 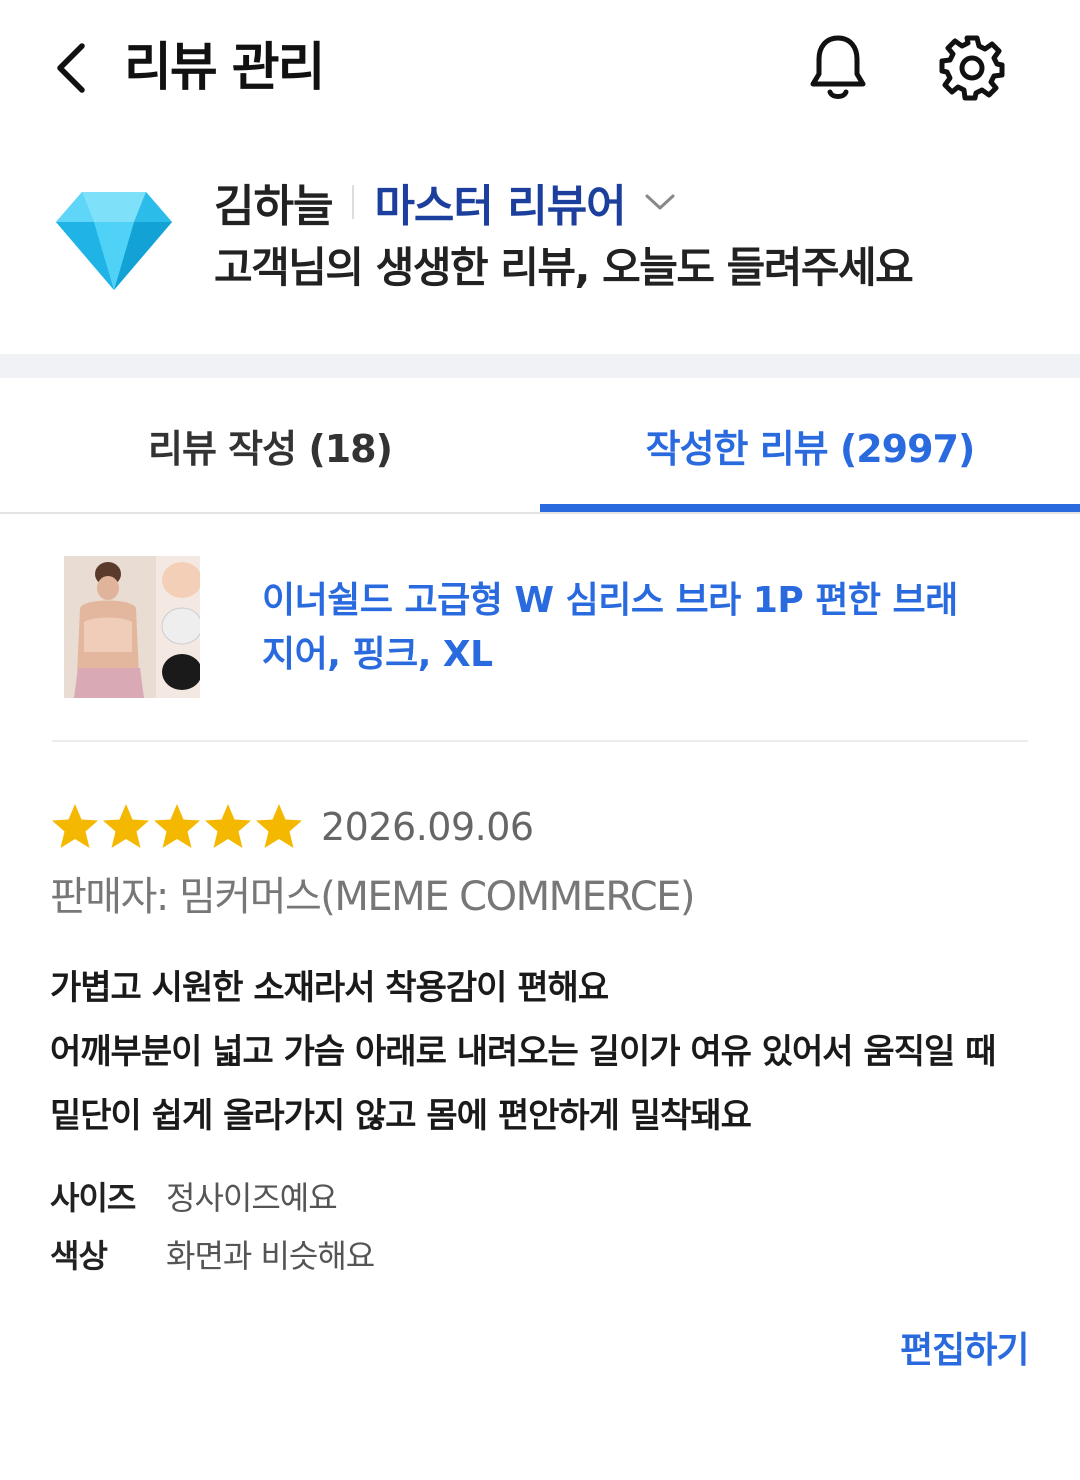 What do you see at coordinates (270, 1256) in the screenshot?
I see `attribute-value: 화면과 비슷해요` at bounding box center [270, 1256].